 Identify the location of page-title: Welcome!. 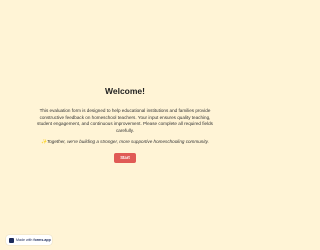
(125, 91).